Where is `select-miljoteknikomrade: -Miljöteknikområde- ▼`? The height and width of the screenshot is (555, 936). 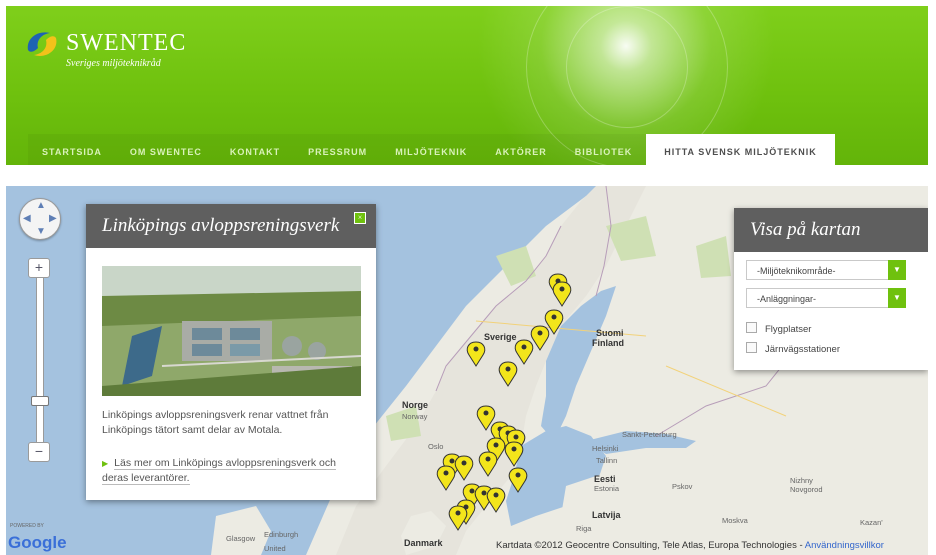
select-miljoteknikomrade: -Miljöteknikområde- ▼ is located at coordinates (826, 270).